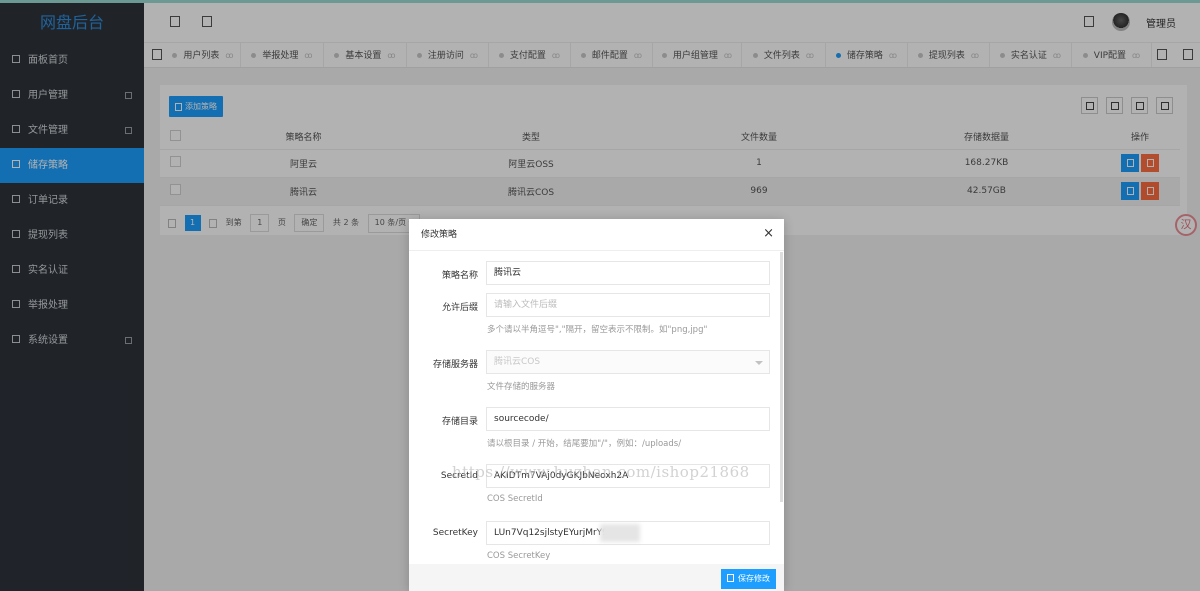 Image resolution: width=1200 pixels, height=591 pixels. Describe the element at coordinates (628, 362) in the screenshot. I see `server-select: 腾讯云COS` at that location.